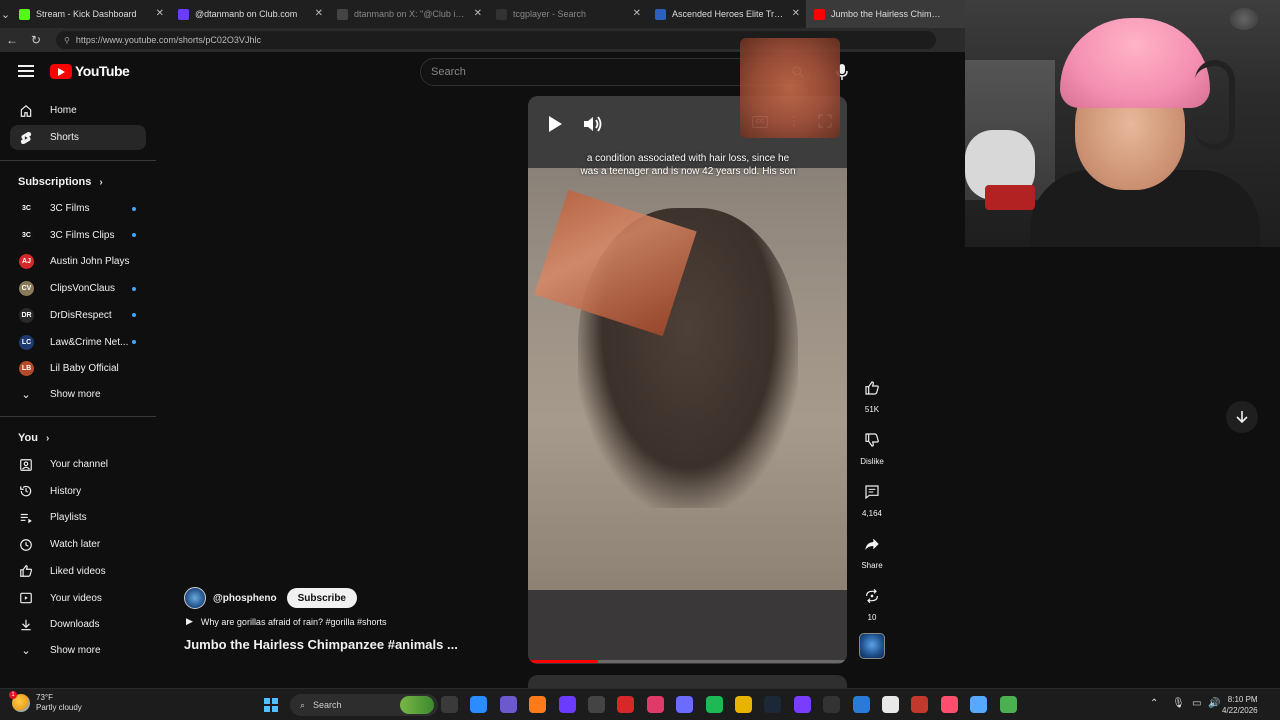 This screenshot has height=720, width=1280. Describe the element at coordinates (90, 14) in the screenshot. I see `browser-tab: Stream - Kick Dashboard ✕` at that location.